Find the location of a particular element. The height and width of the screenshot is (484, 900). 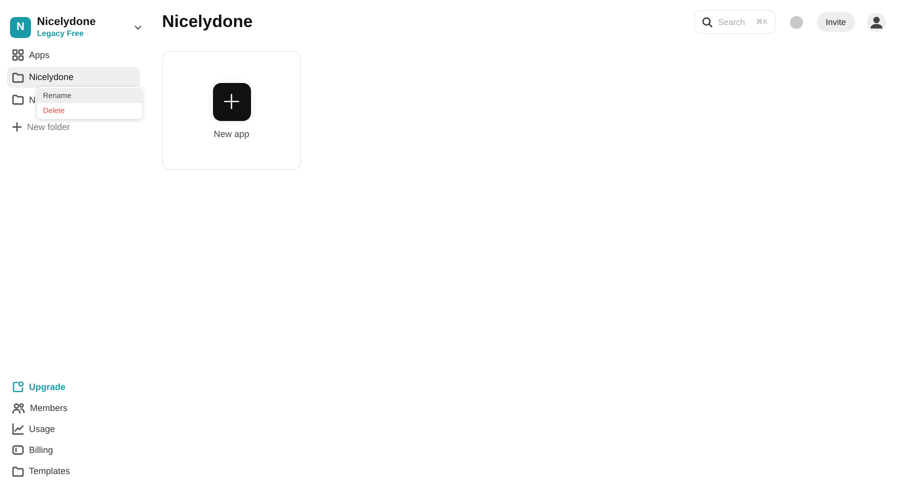

workspace-avatar: N is located at coordinates (20, 27).